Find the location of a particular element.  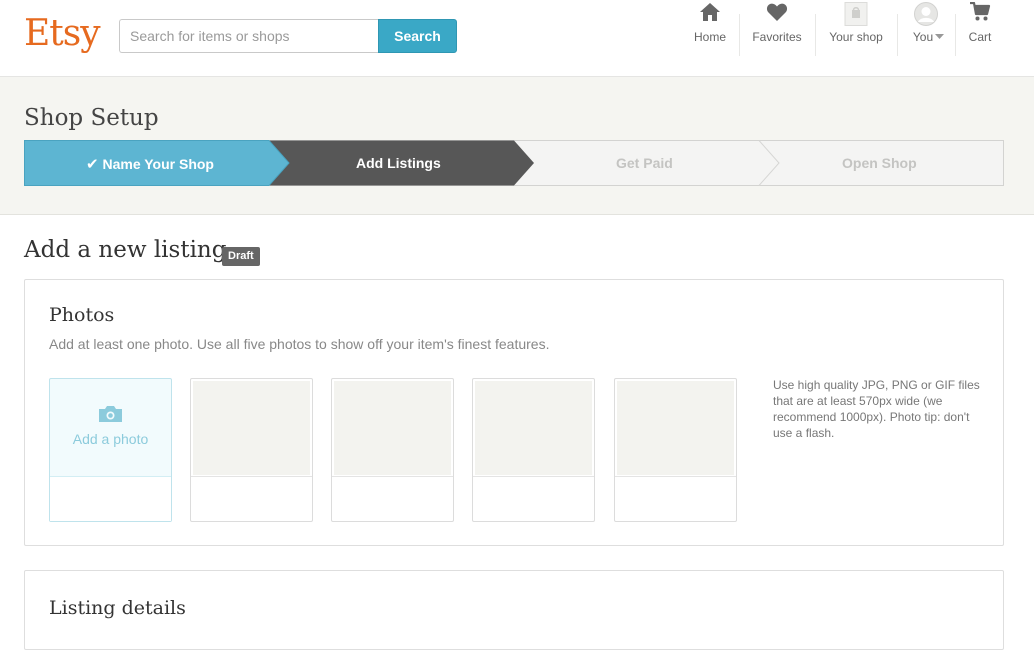

home-icon is located at coordinates (710, 12).